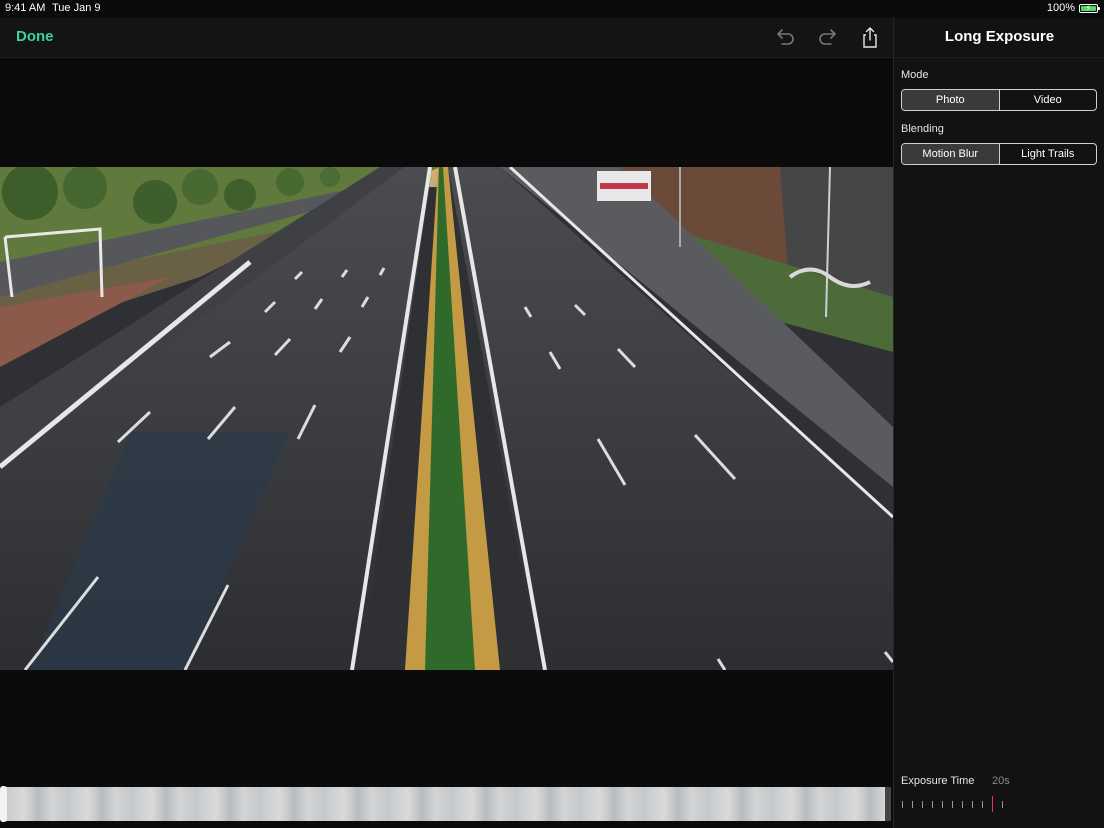 The image size is (1104, 828). I want to click on exposure-time-label: Exposure Time, so click(938, 781).